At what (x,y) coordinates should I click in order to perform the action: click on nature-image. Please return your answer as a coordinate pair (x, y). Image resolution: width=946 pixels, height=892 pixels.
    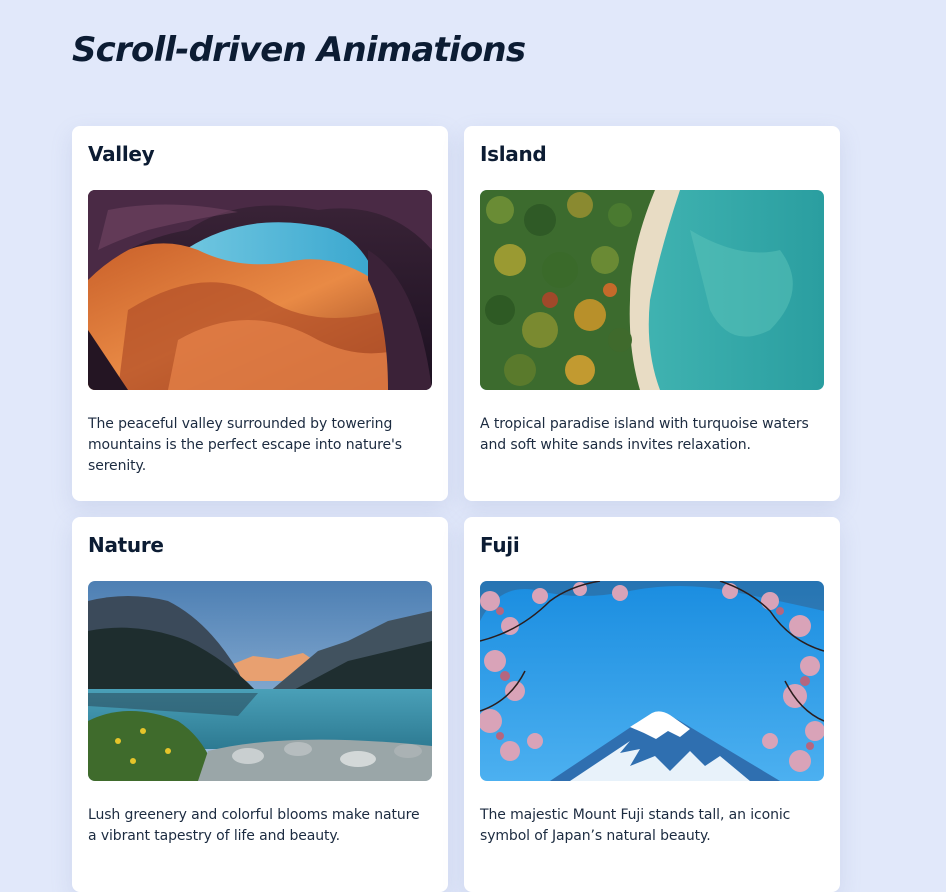
    Looking at the image, I should click on (260, 681).